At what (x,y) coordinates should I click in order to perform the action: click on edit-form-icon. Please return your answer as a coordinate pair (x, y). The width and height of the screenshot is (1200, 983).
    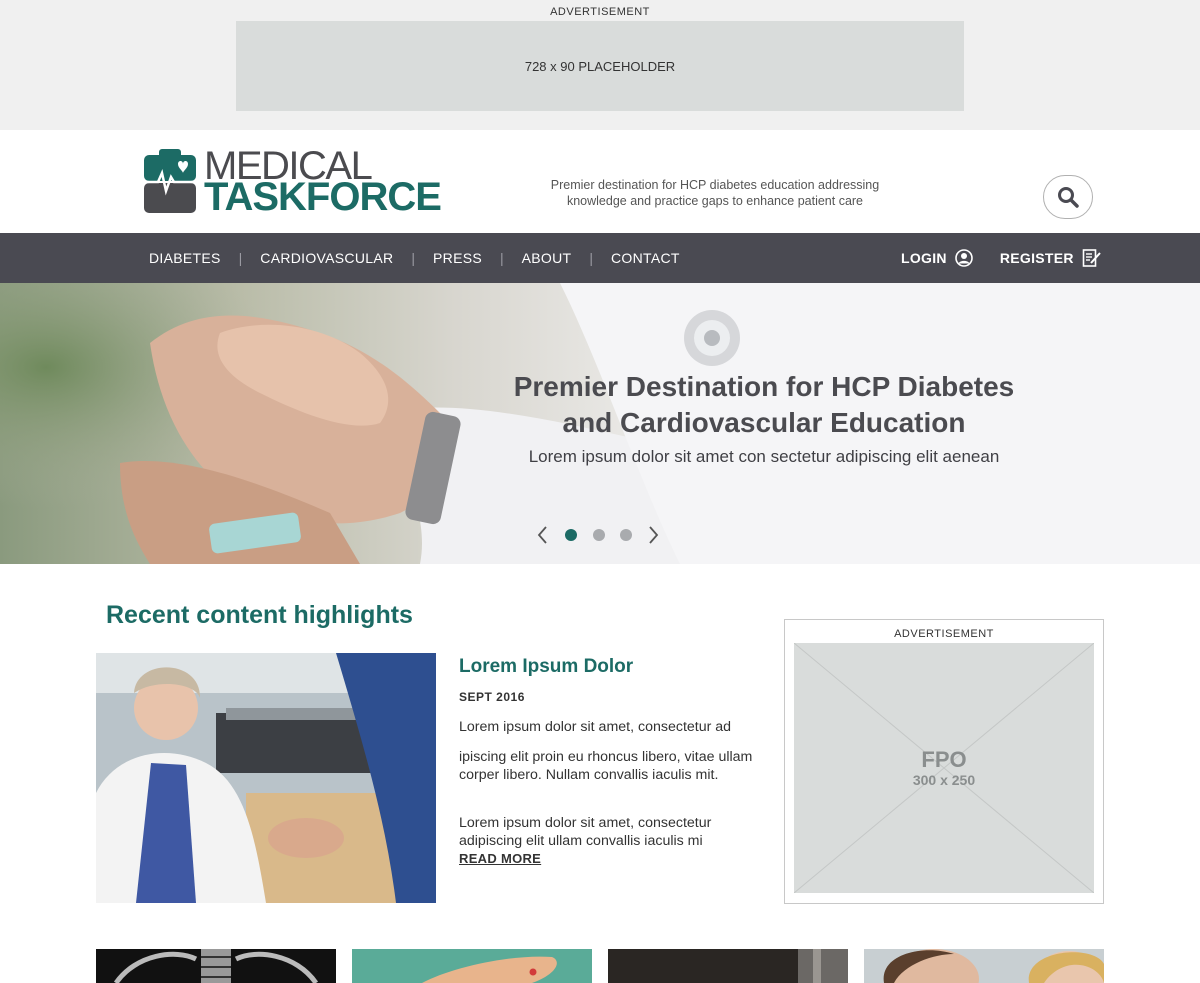
    Looking at the image, I should click on (1091, 258).